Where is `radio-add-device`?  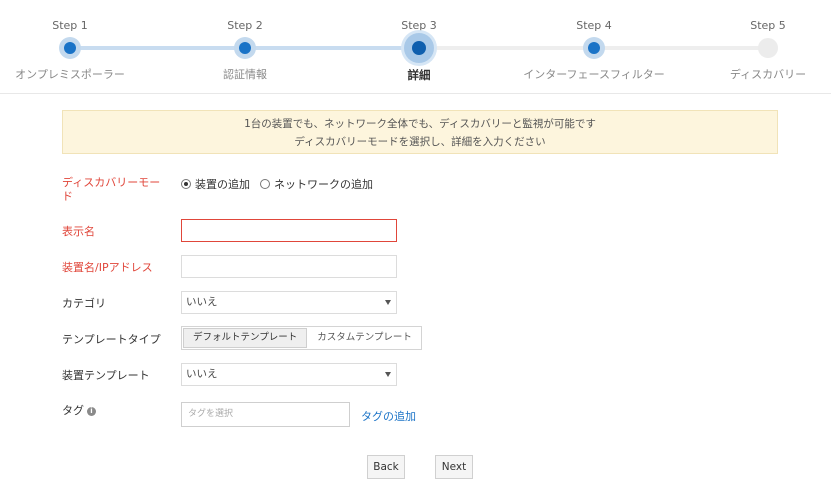 radio-add-device is located at coordinates (186, 184).